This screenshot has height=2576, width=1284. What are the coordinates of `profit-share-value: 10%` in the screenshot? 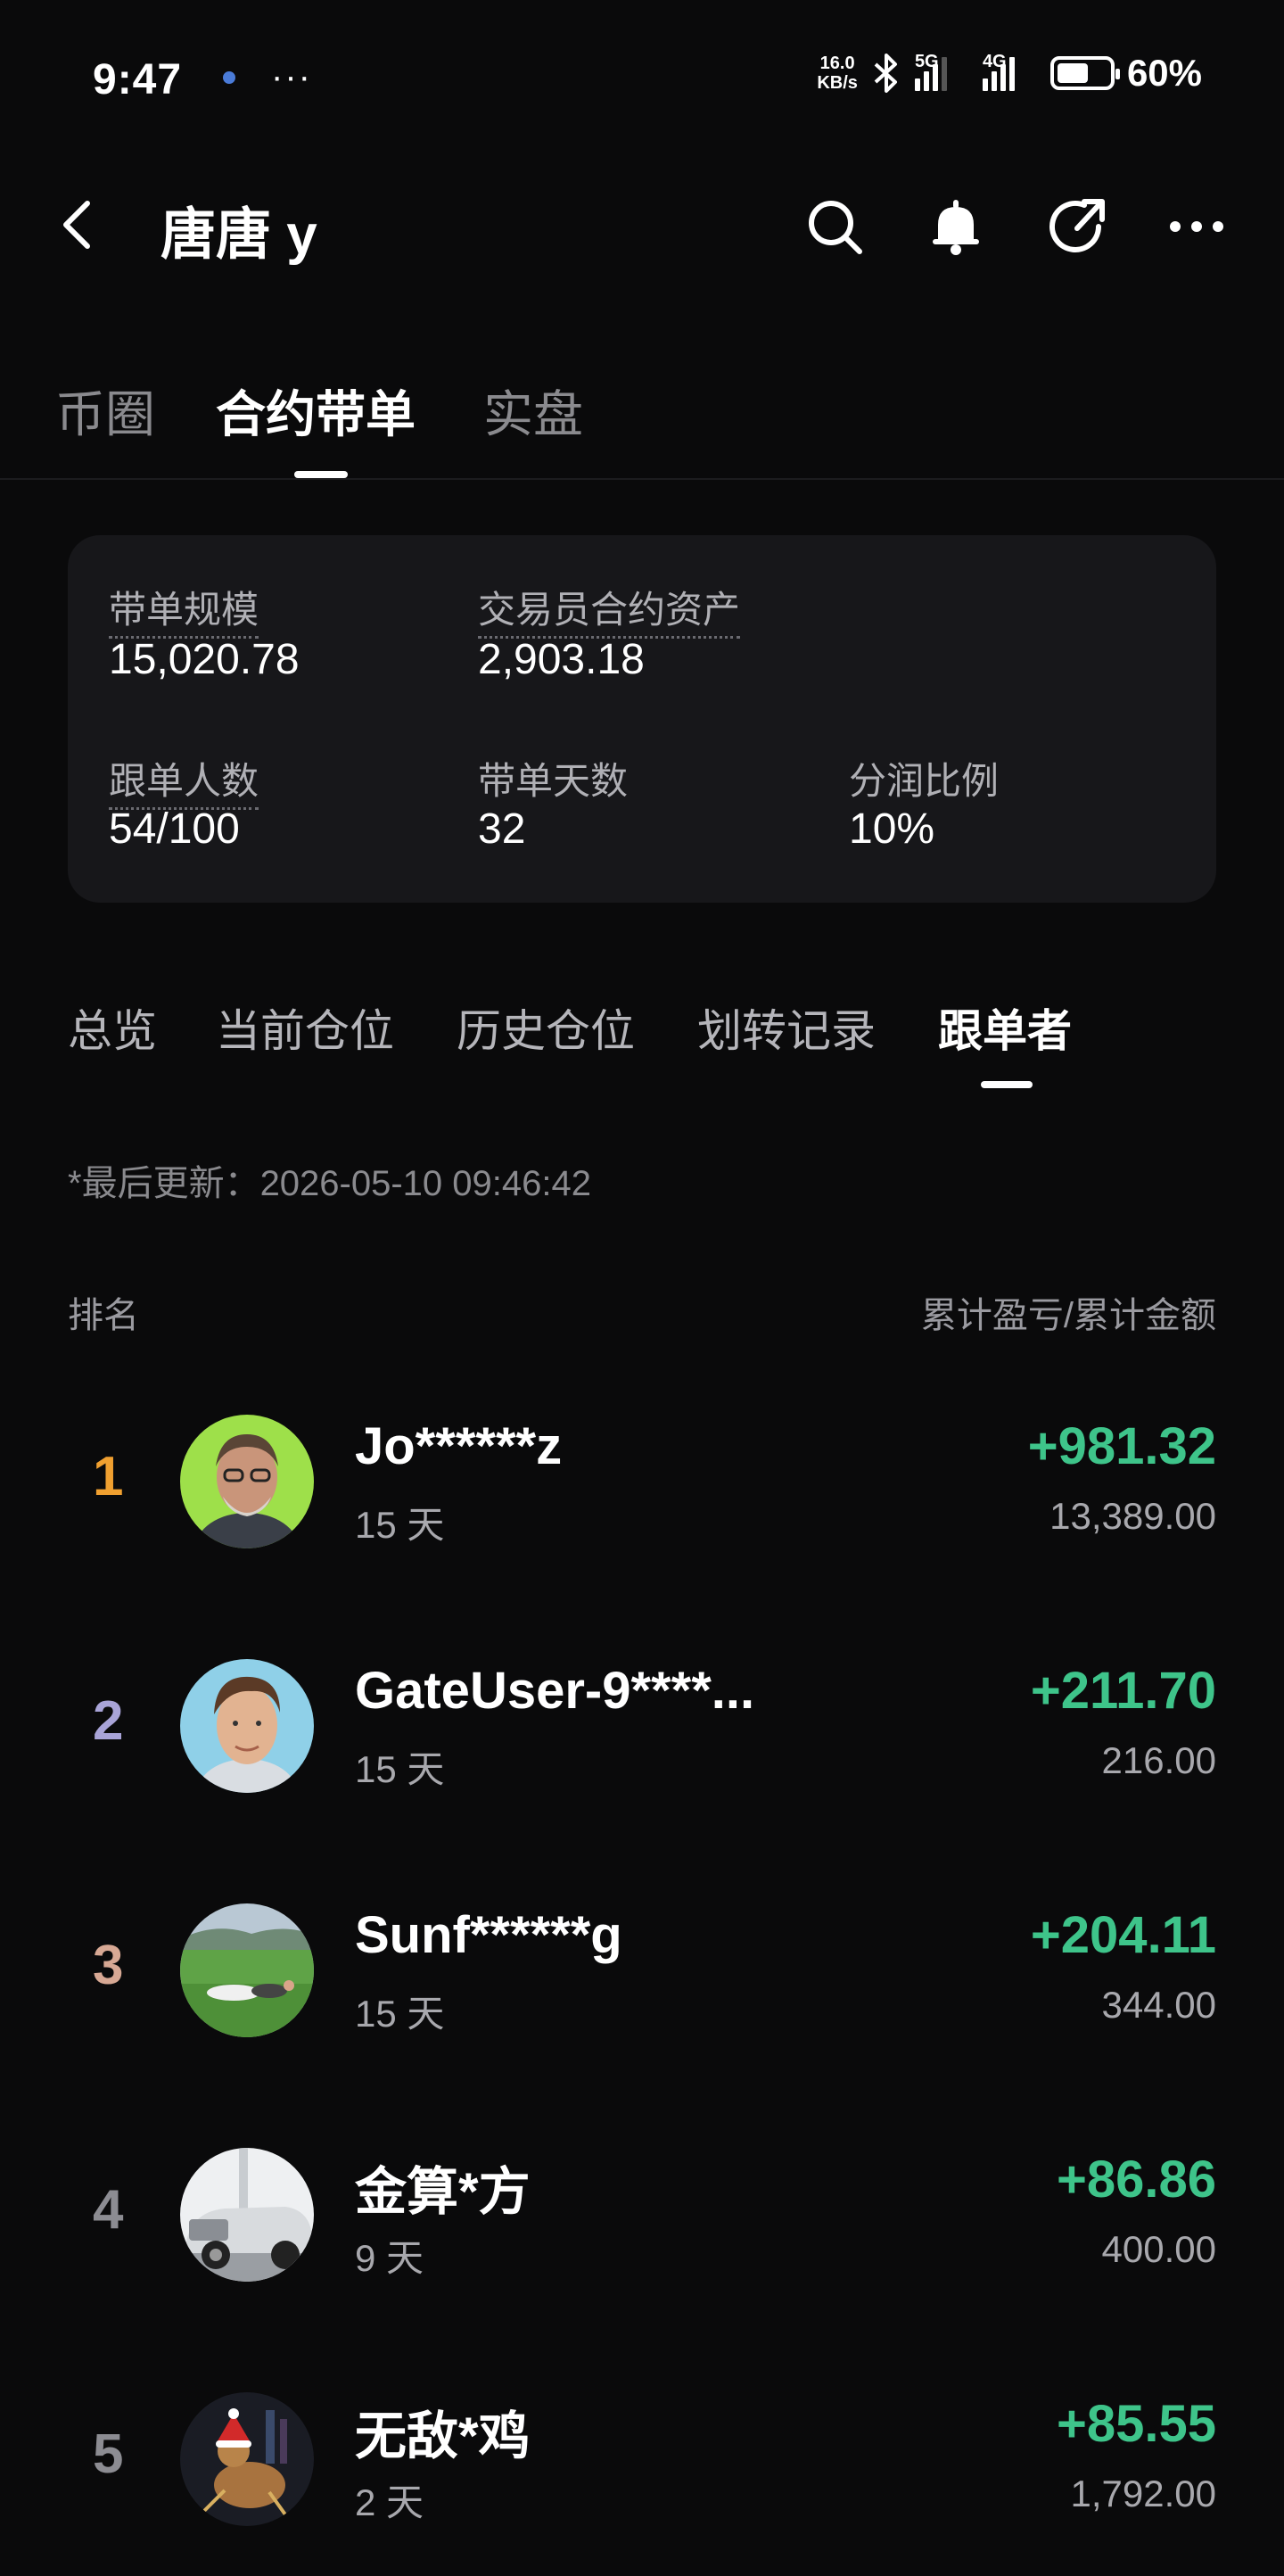 It's located at (892, 829).